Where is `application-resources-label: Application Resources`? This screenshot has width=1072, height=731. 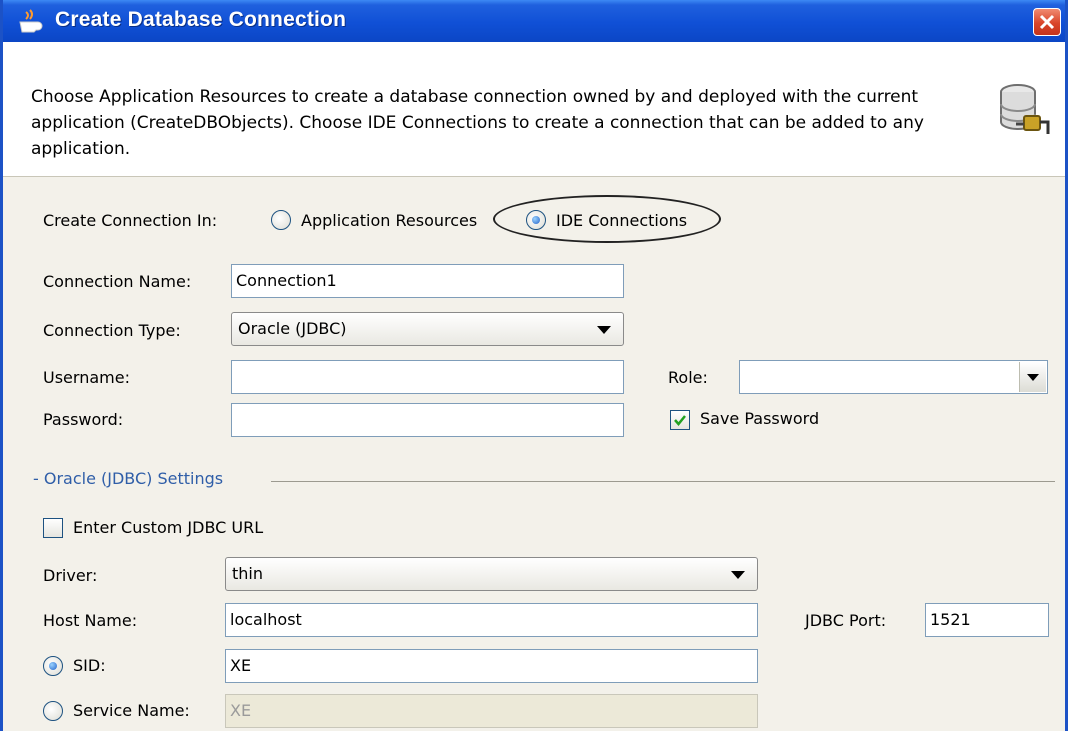 application-resources-label: Application Resources is located at coordinates (389, 220).